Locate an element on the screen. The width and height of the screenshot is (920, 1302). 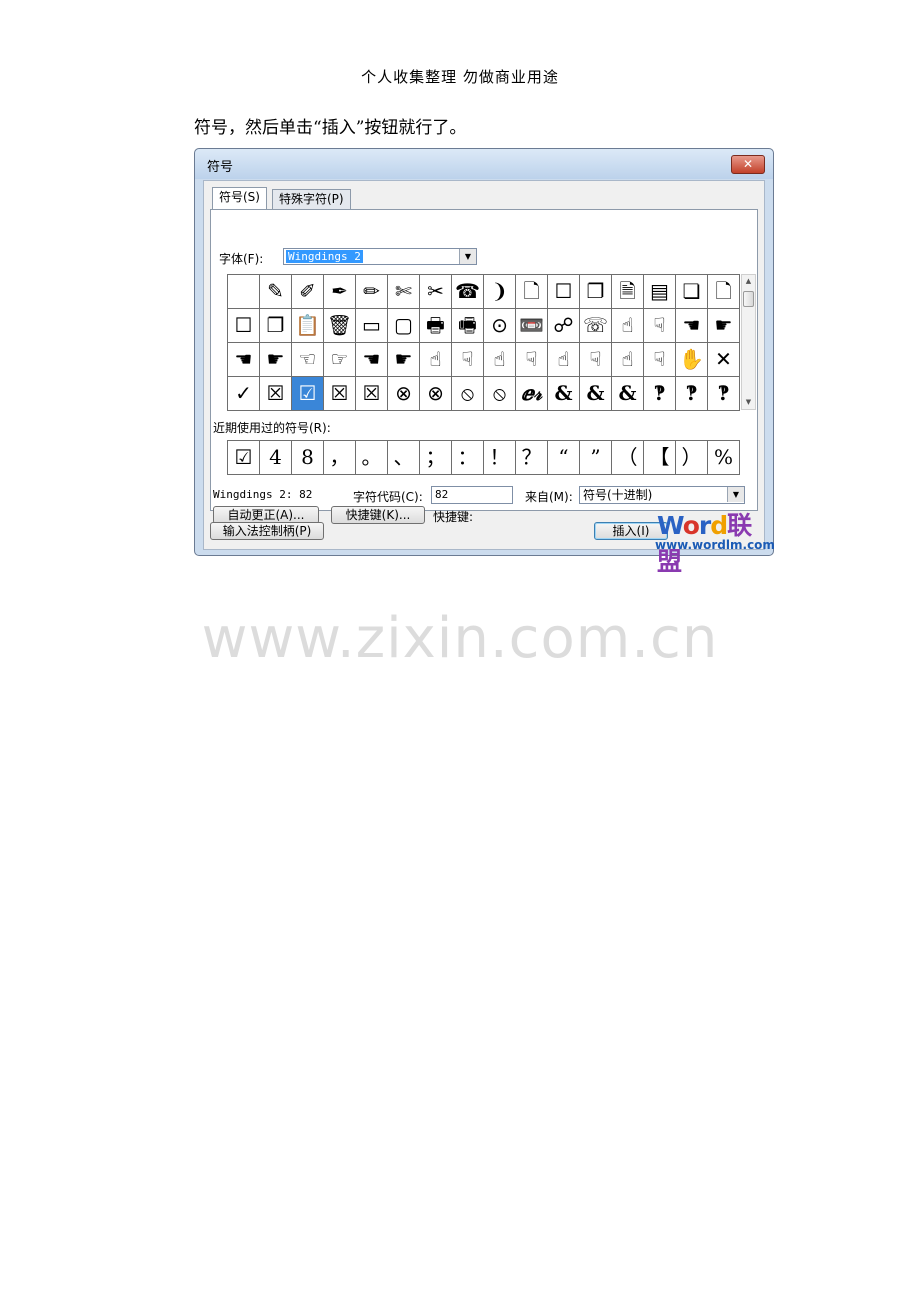
recent-symbol-cell: ： is located at coordinates (468, 458).